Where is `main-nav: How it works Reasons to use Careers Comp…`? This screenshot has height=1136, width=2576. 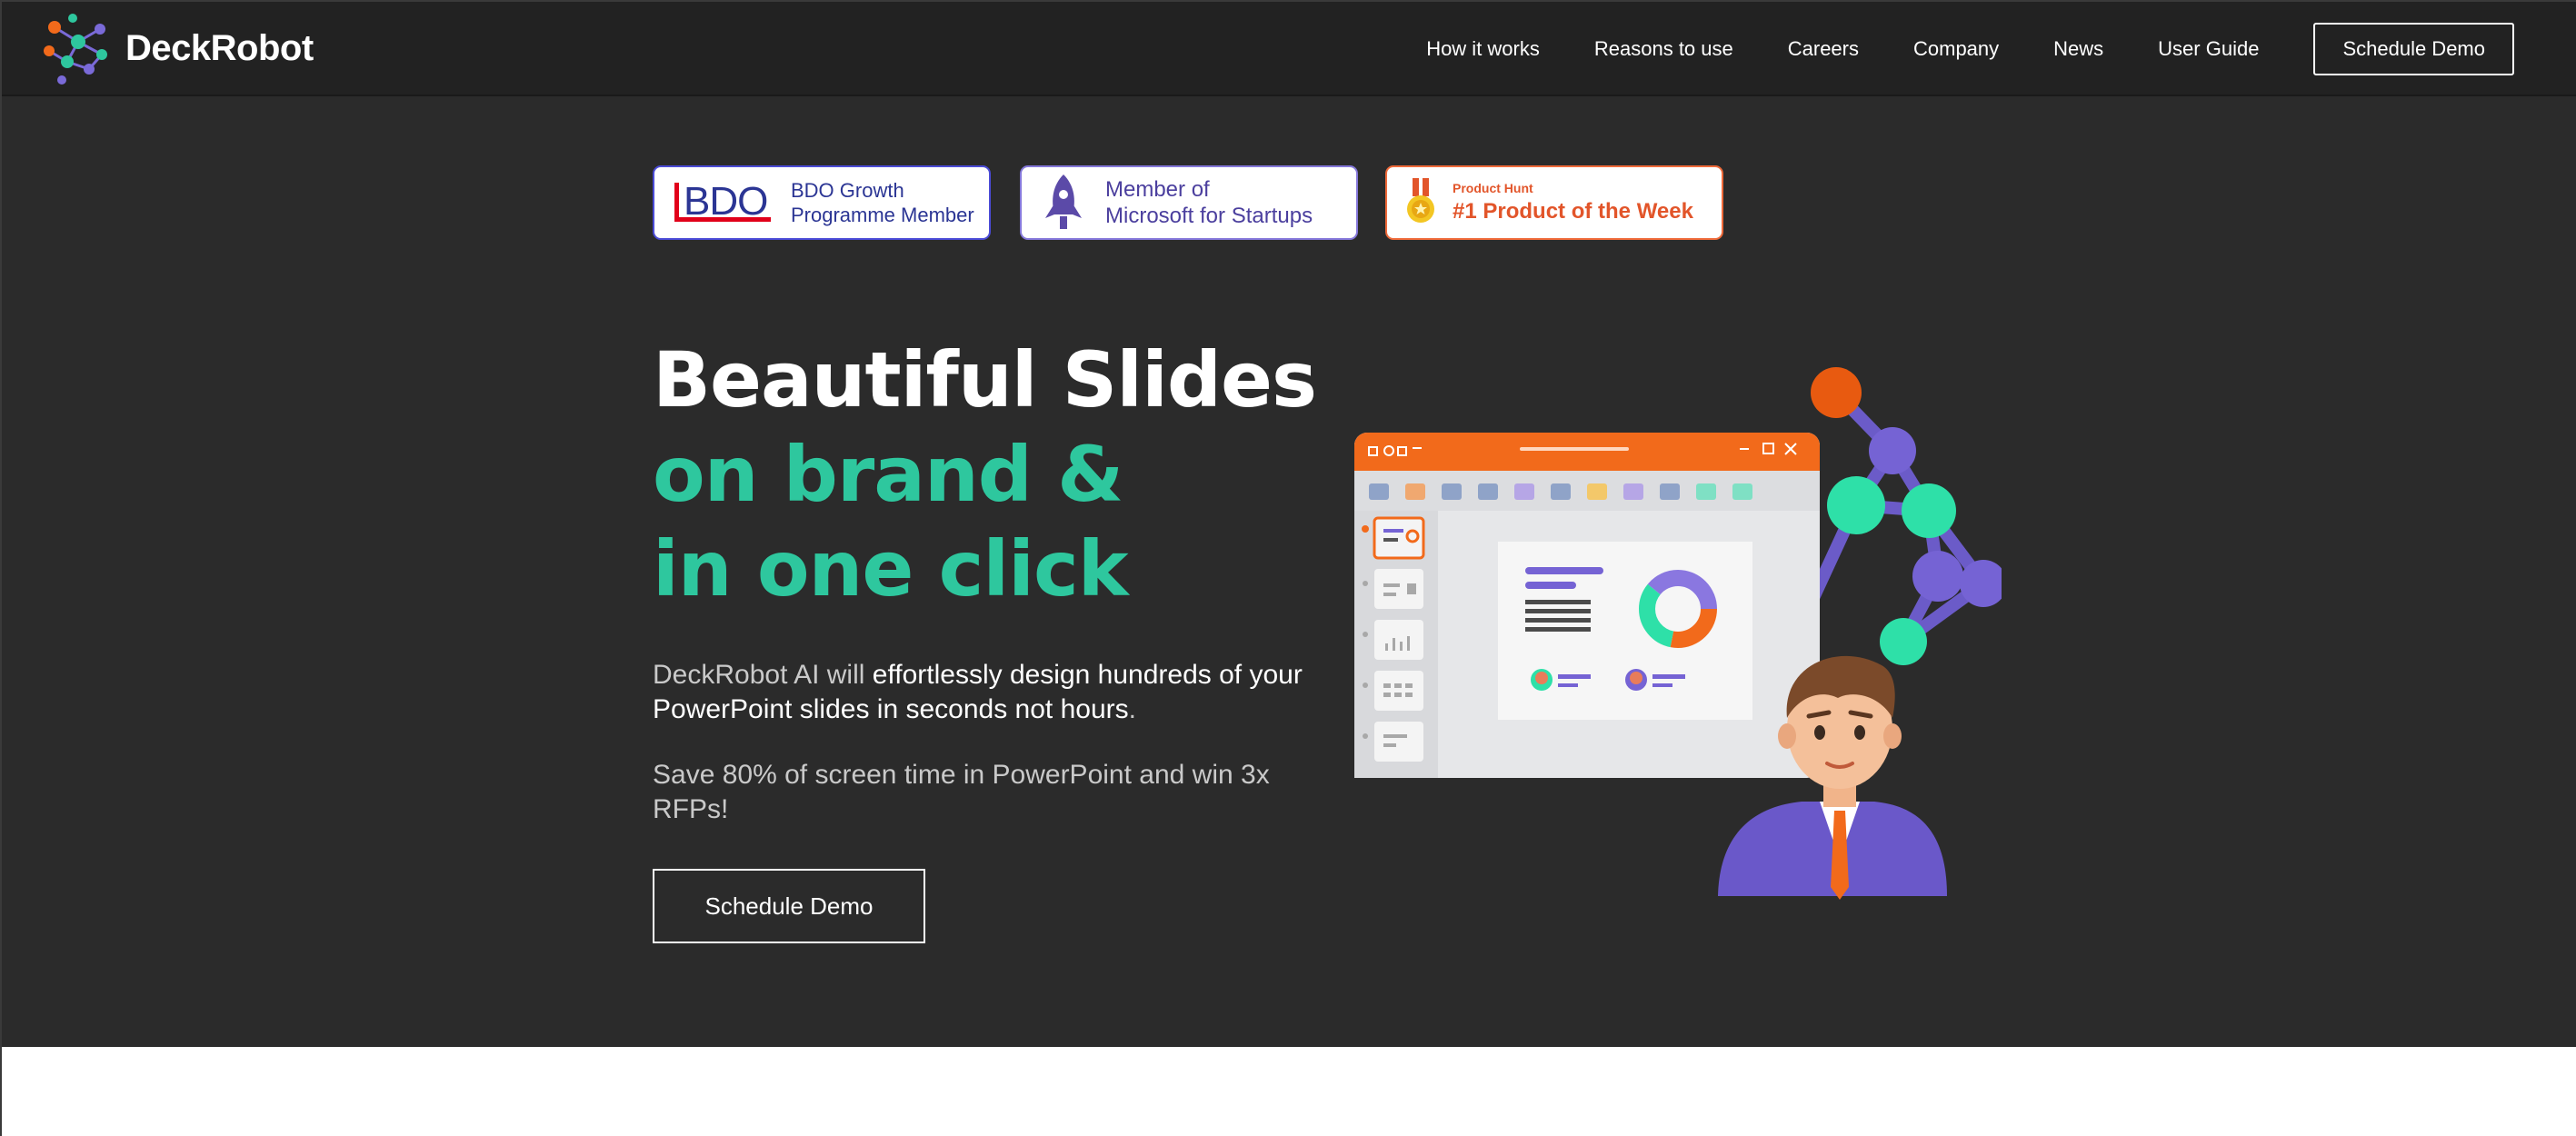 main-nav: How it works Reasons to use Careers Comp… is located at coordinates (1974, 49).